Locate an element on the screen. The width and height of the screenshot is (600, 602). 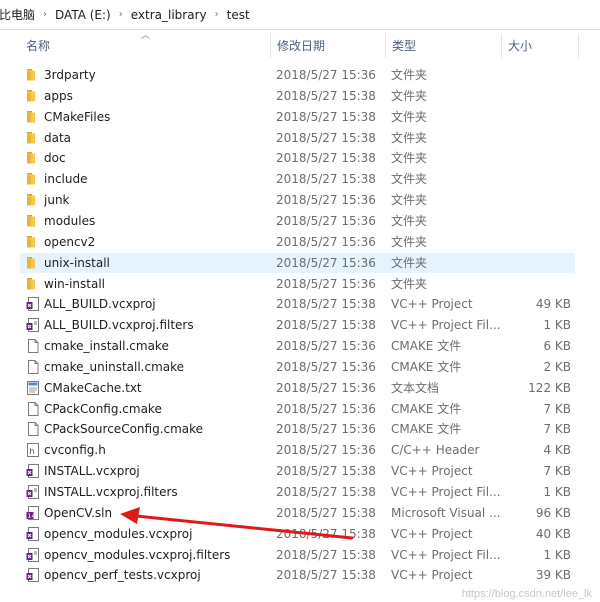
file-size: 49 KB is located at coordinates (553, 304).